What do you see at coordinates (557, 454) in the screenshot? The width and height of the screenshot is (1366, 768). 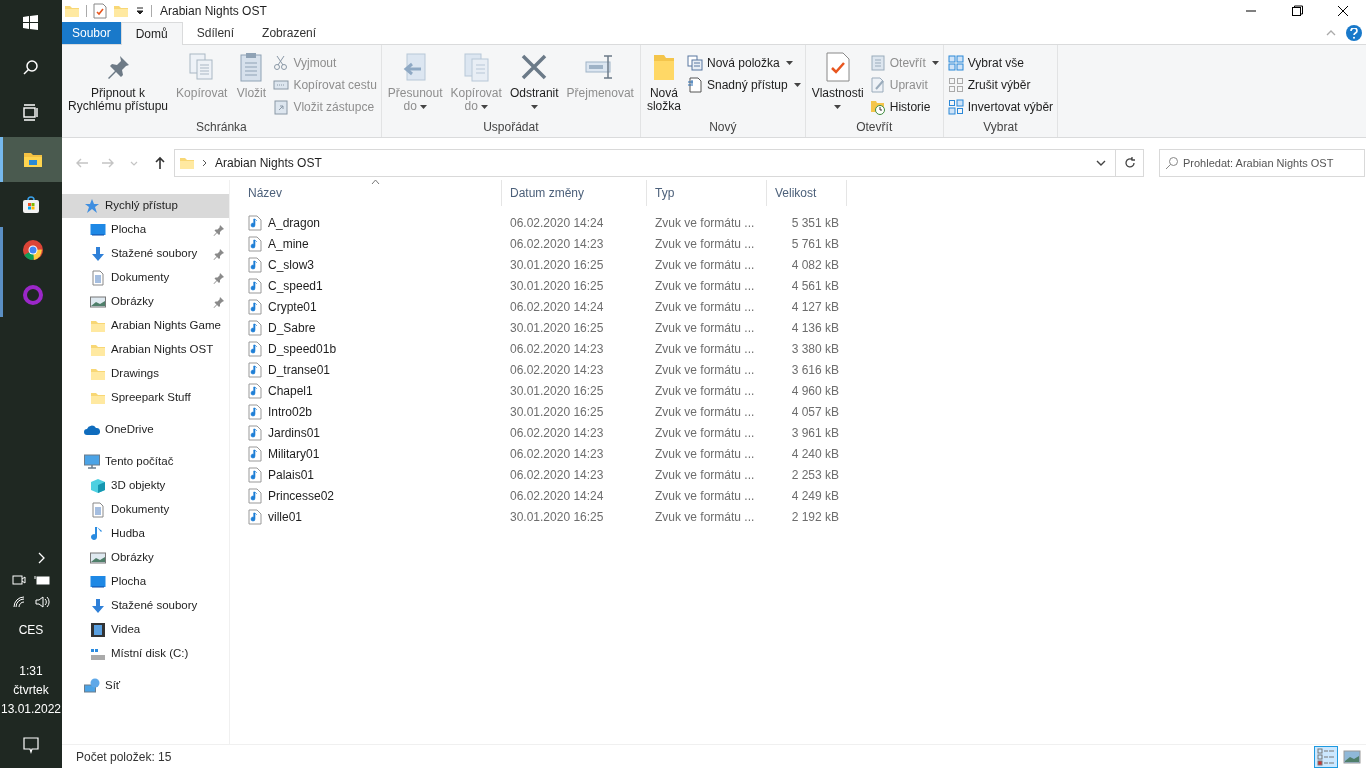 I see `table-cell-text: 06.02.2020 14:23` at bounding box center [557, 454].